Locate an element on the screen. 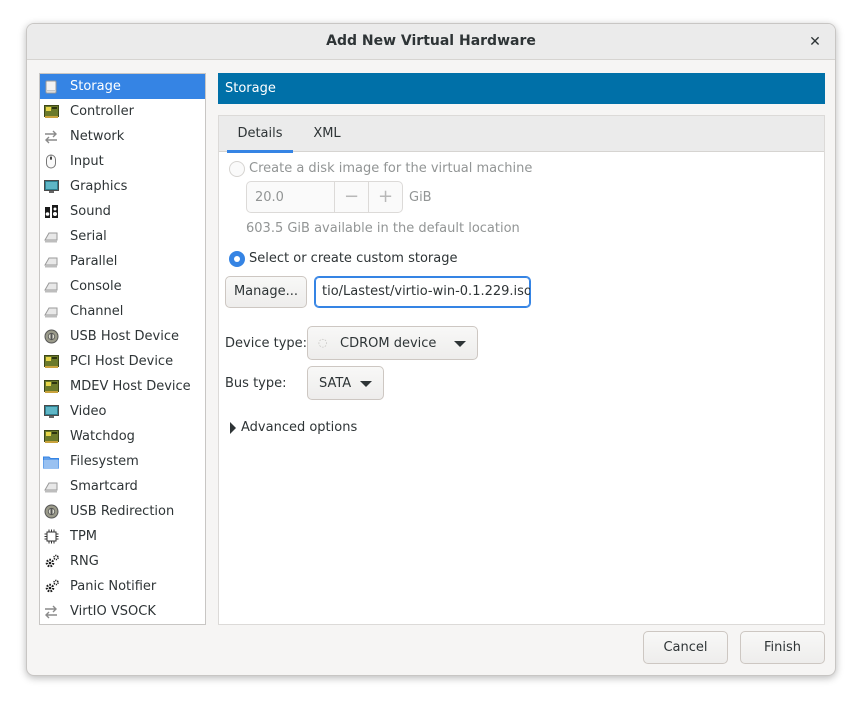  sidebar-item-label: Parallel is located at coordinates (94, 261).